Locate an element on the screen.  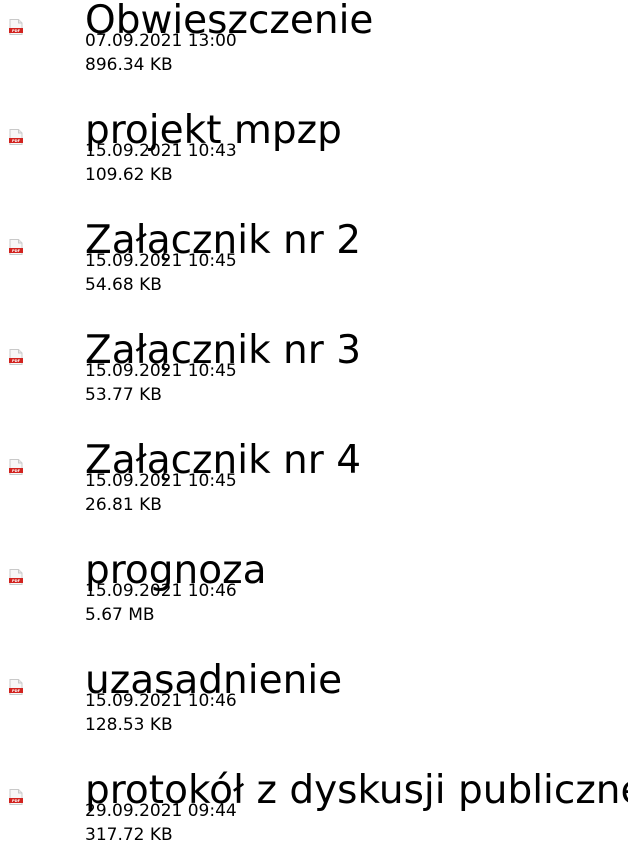
attachment-item: PDF prognoza 15.09.2021 10:46 5.67 MB is located at coordinates (314, 599).